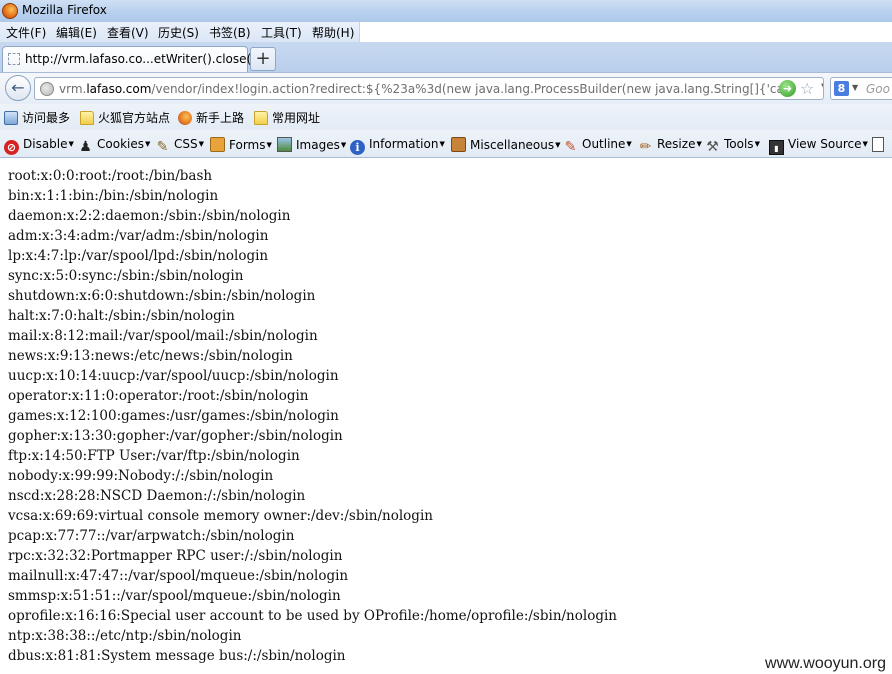  Describe the element at coordinates (676, 144) in the screenshot. I see `dev-label: Resize` at that location.